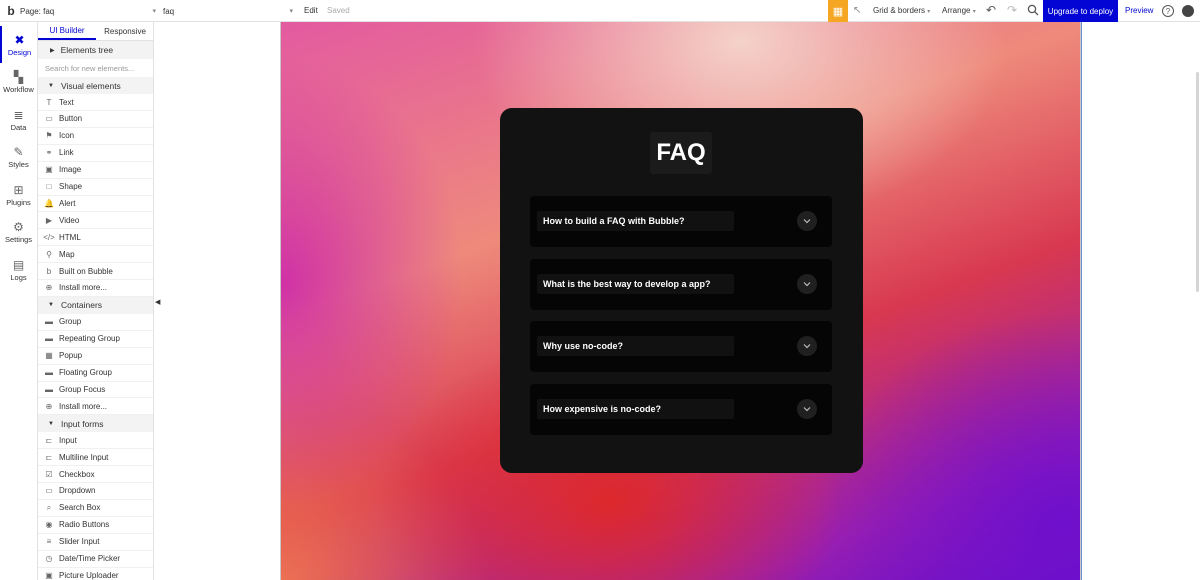 Image resolution: width=1200 pixels, height=580 pixels. What do you see at coordinates (228, 11) in the screenshot?
I see `element-selector: faq ▾` at bounding box center [228, 11].